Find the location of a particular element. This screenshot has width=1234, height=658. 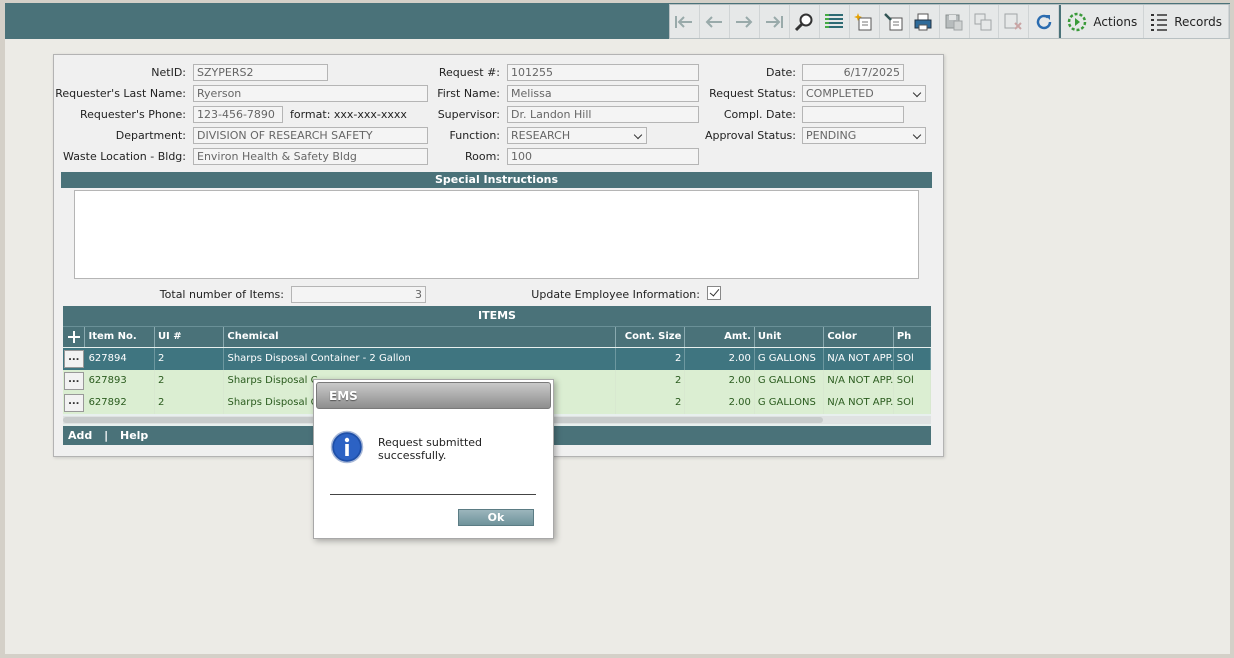

records-list-icon is located at coordinates (1159, 22).